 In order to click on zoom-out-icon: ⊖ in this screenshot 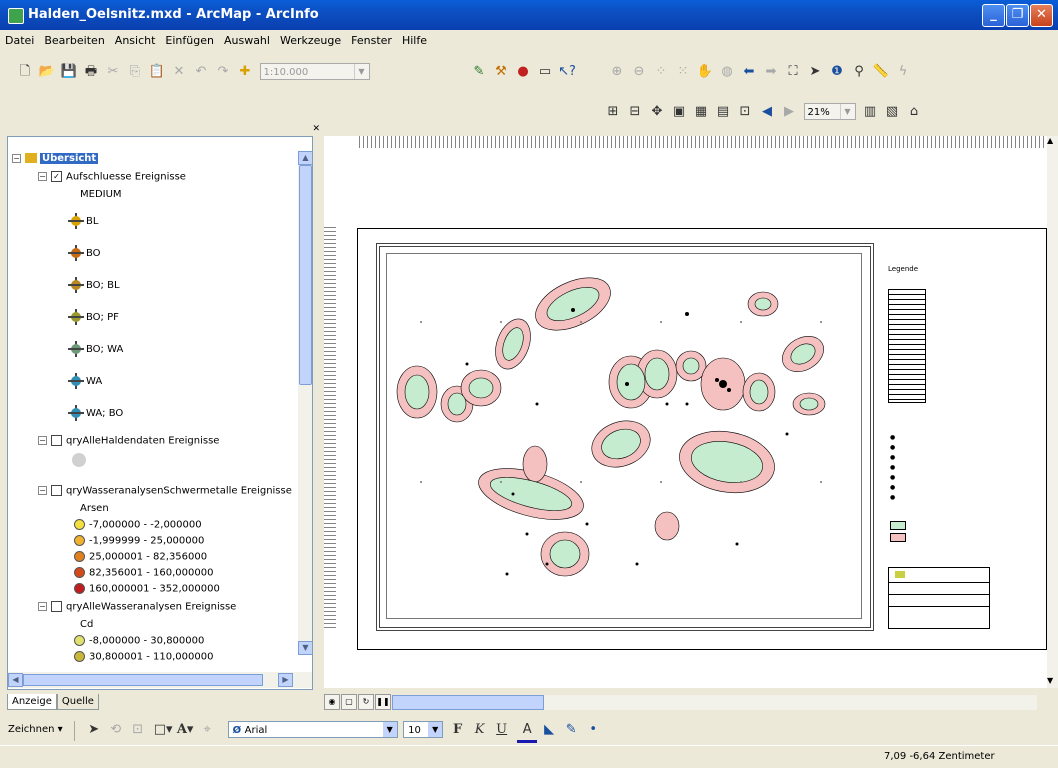, I will do `click(639, 72)`.